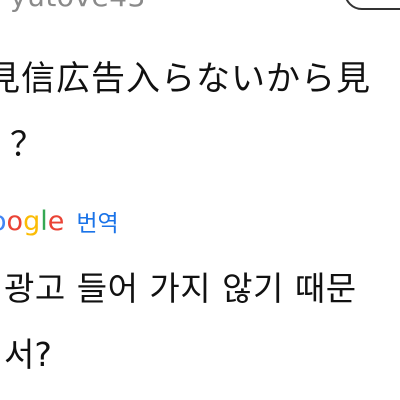 Image resolution: width=400 pixels, height=400 pixels. I want to click on google-logo-letter-5: e, so click(56, 221).